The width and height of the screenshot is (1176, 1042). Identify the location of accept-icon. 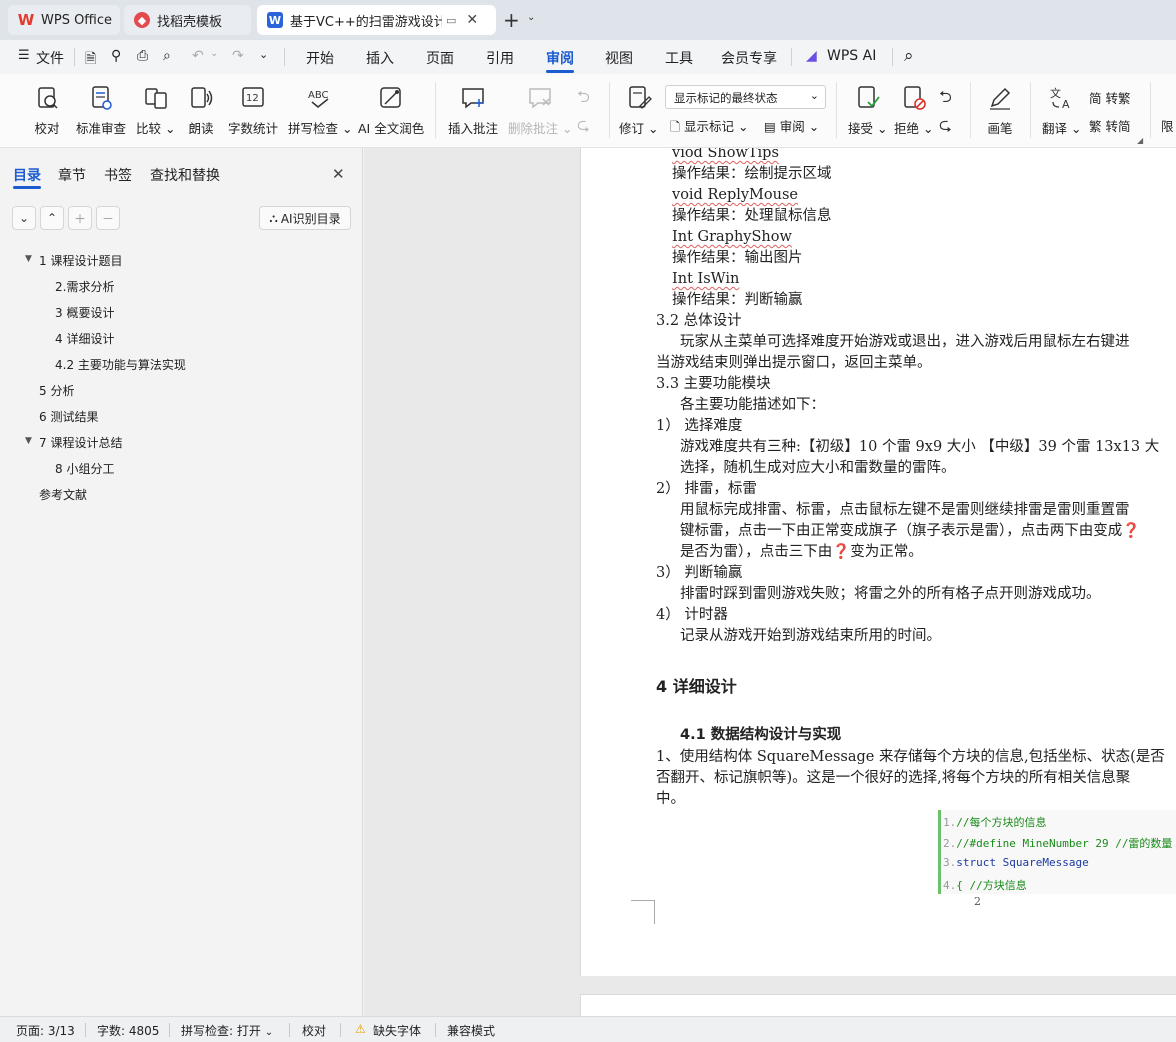
(868, 97).